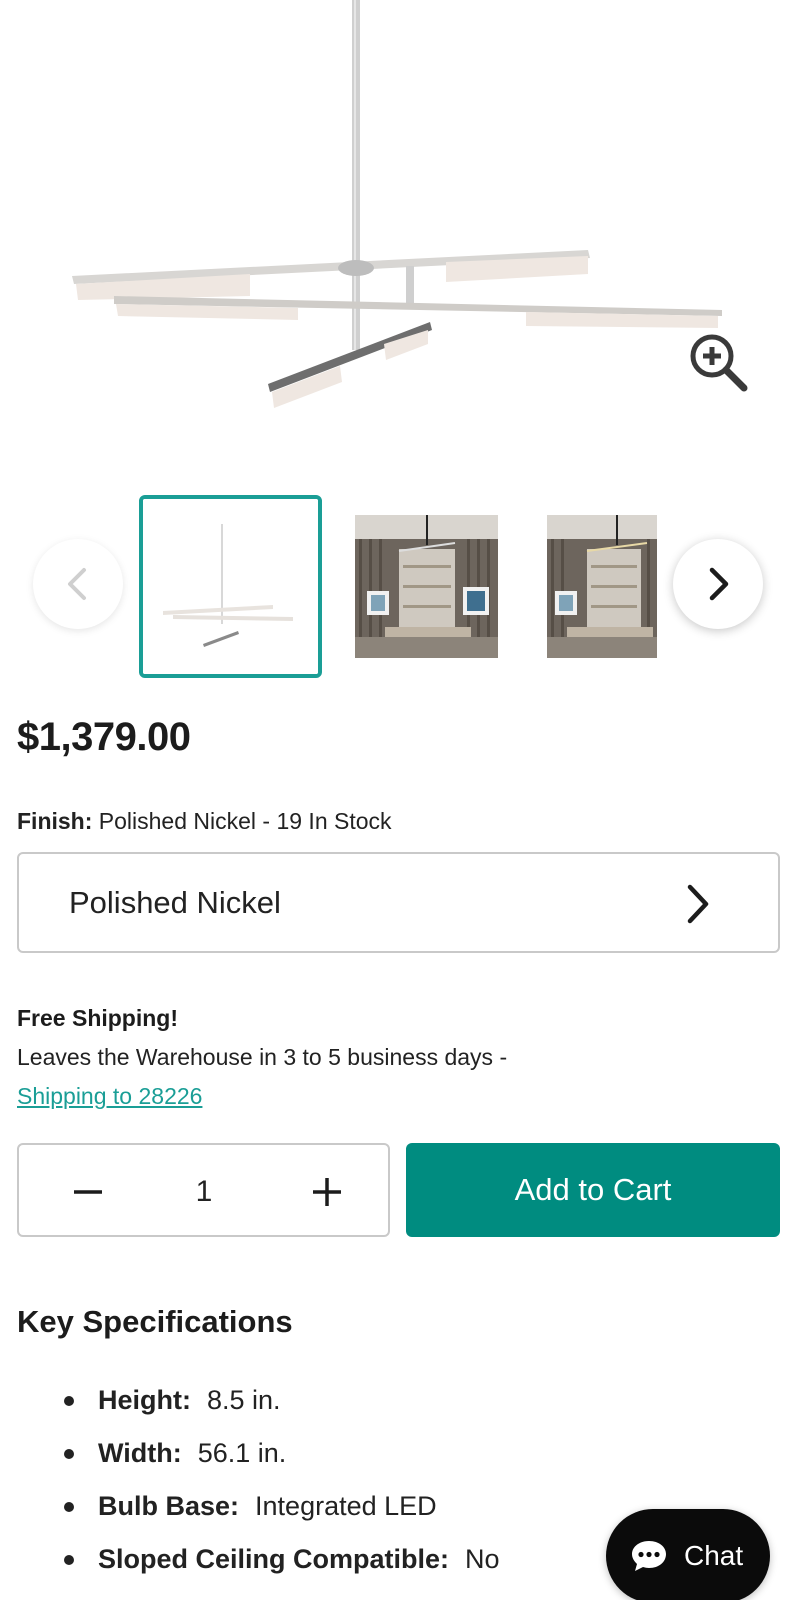 This screenshot has width=796, height=1600. I want to click on quantity-stepper, so click(203, 1190).